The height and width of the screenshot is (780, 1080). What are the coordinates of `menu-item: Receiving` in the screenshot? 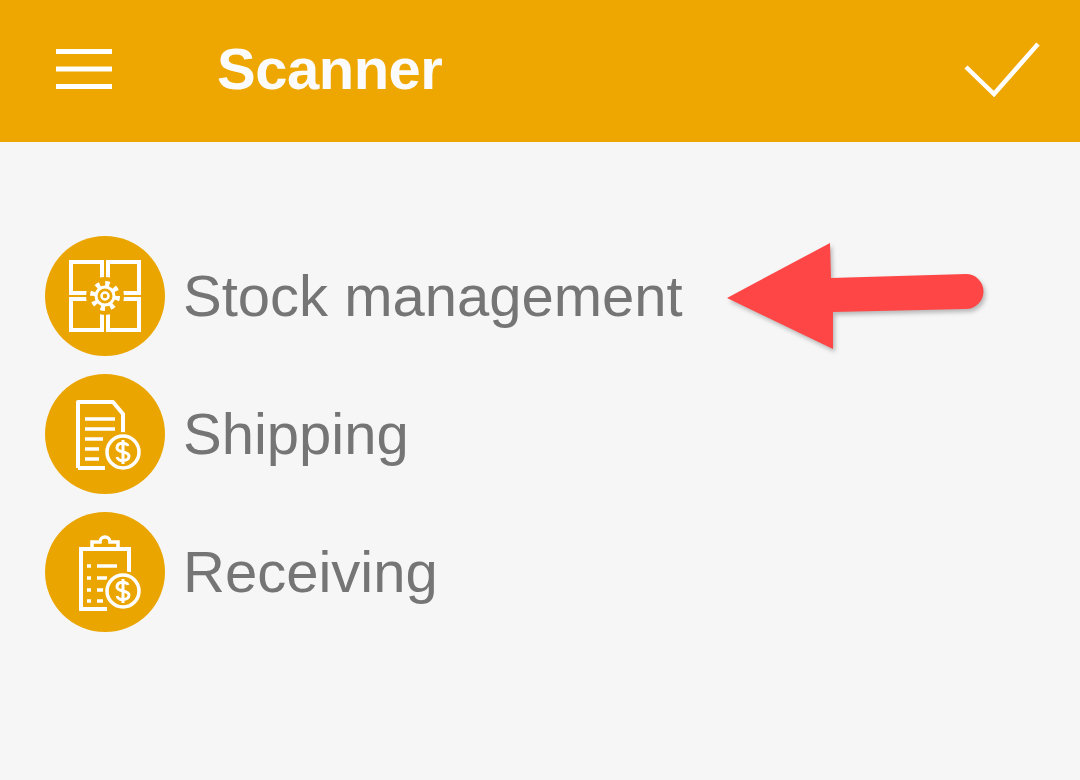 It's located at (241, 572).